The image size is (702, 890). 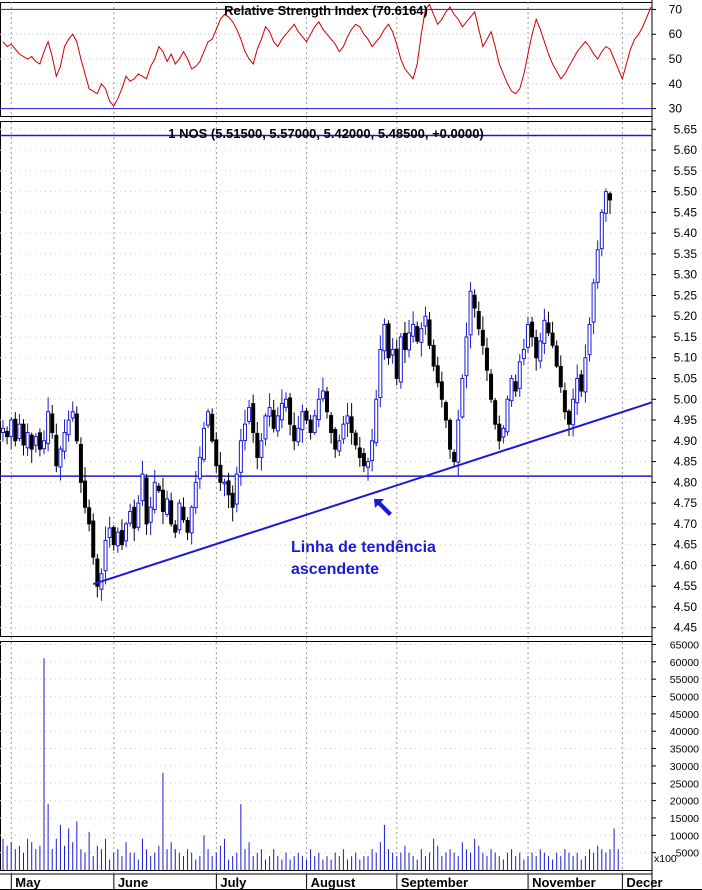 I want to click on annotation-text-line-2: ascendente, so click(x=335, y=569).